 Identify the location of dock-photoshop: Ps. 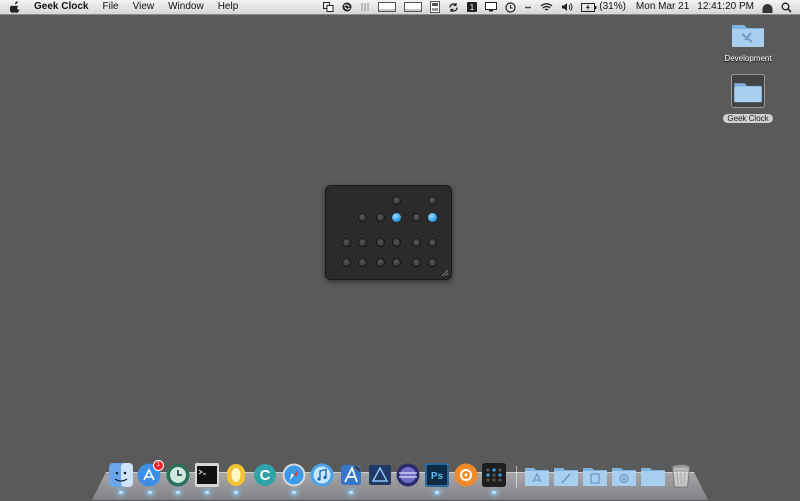
(437, 475).